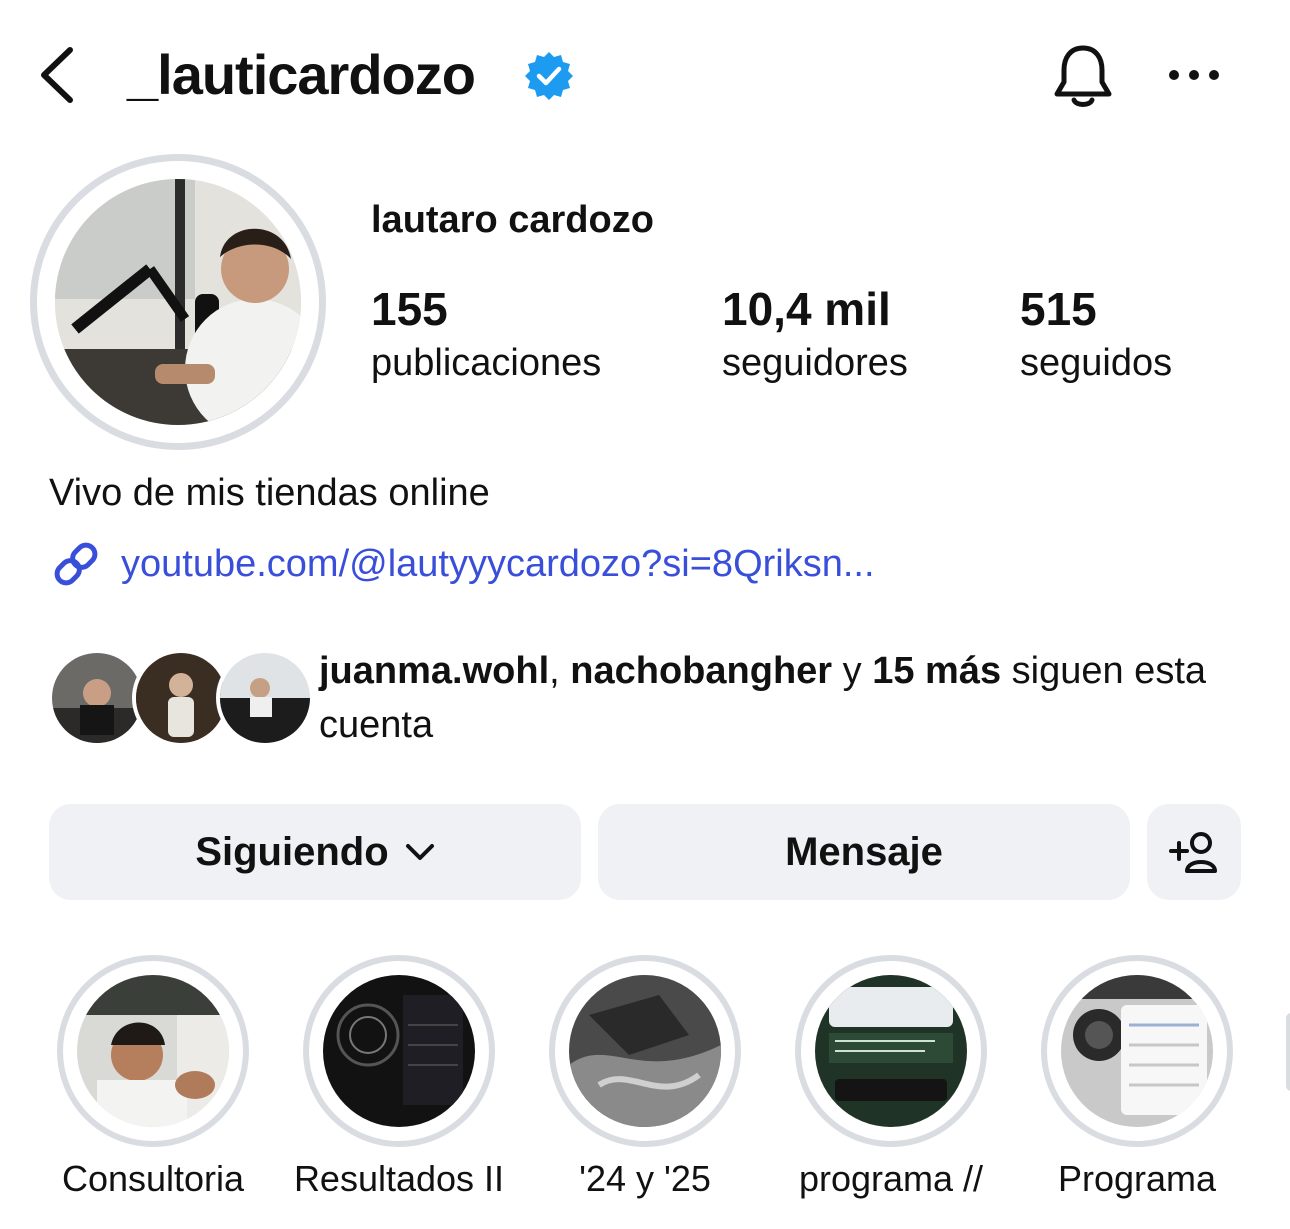 Image resolution: width=1290 pixels, height=1229 pixels. I want to click on mutual-avatar, so click(265, 698).